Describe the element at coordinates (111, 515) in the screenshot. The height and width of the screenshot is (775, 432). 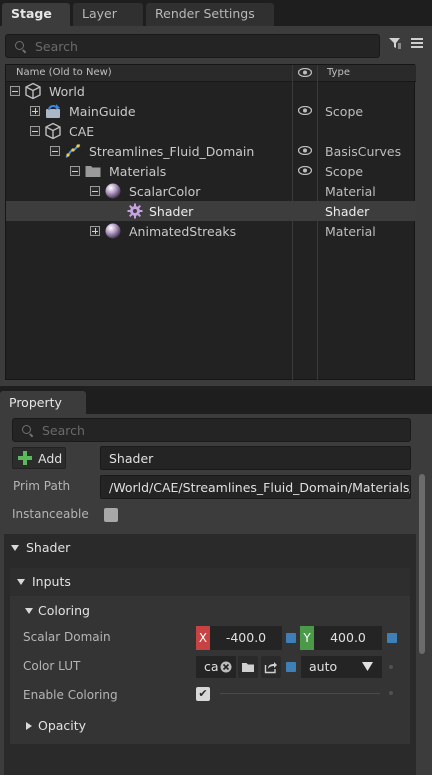
I see `instanceable-checkbox` at that location.